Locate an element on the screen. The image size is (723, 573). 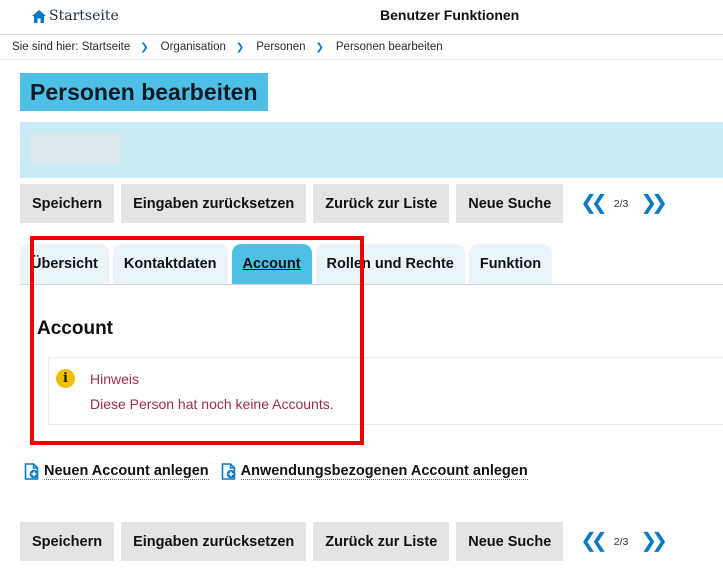
home-link: Startseite is located at coordinates (75, 16).